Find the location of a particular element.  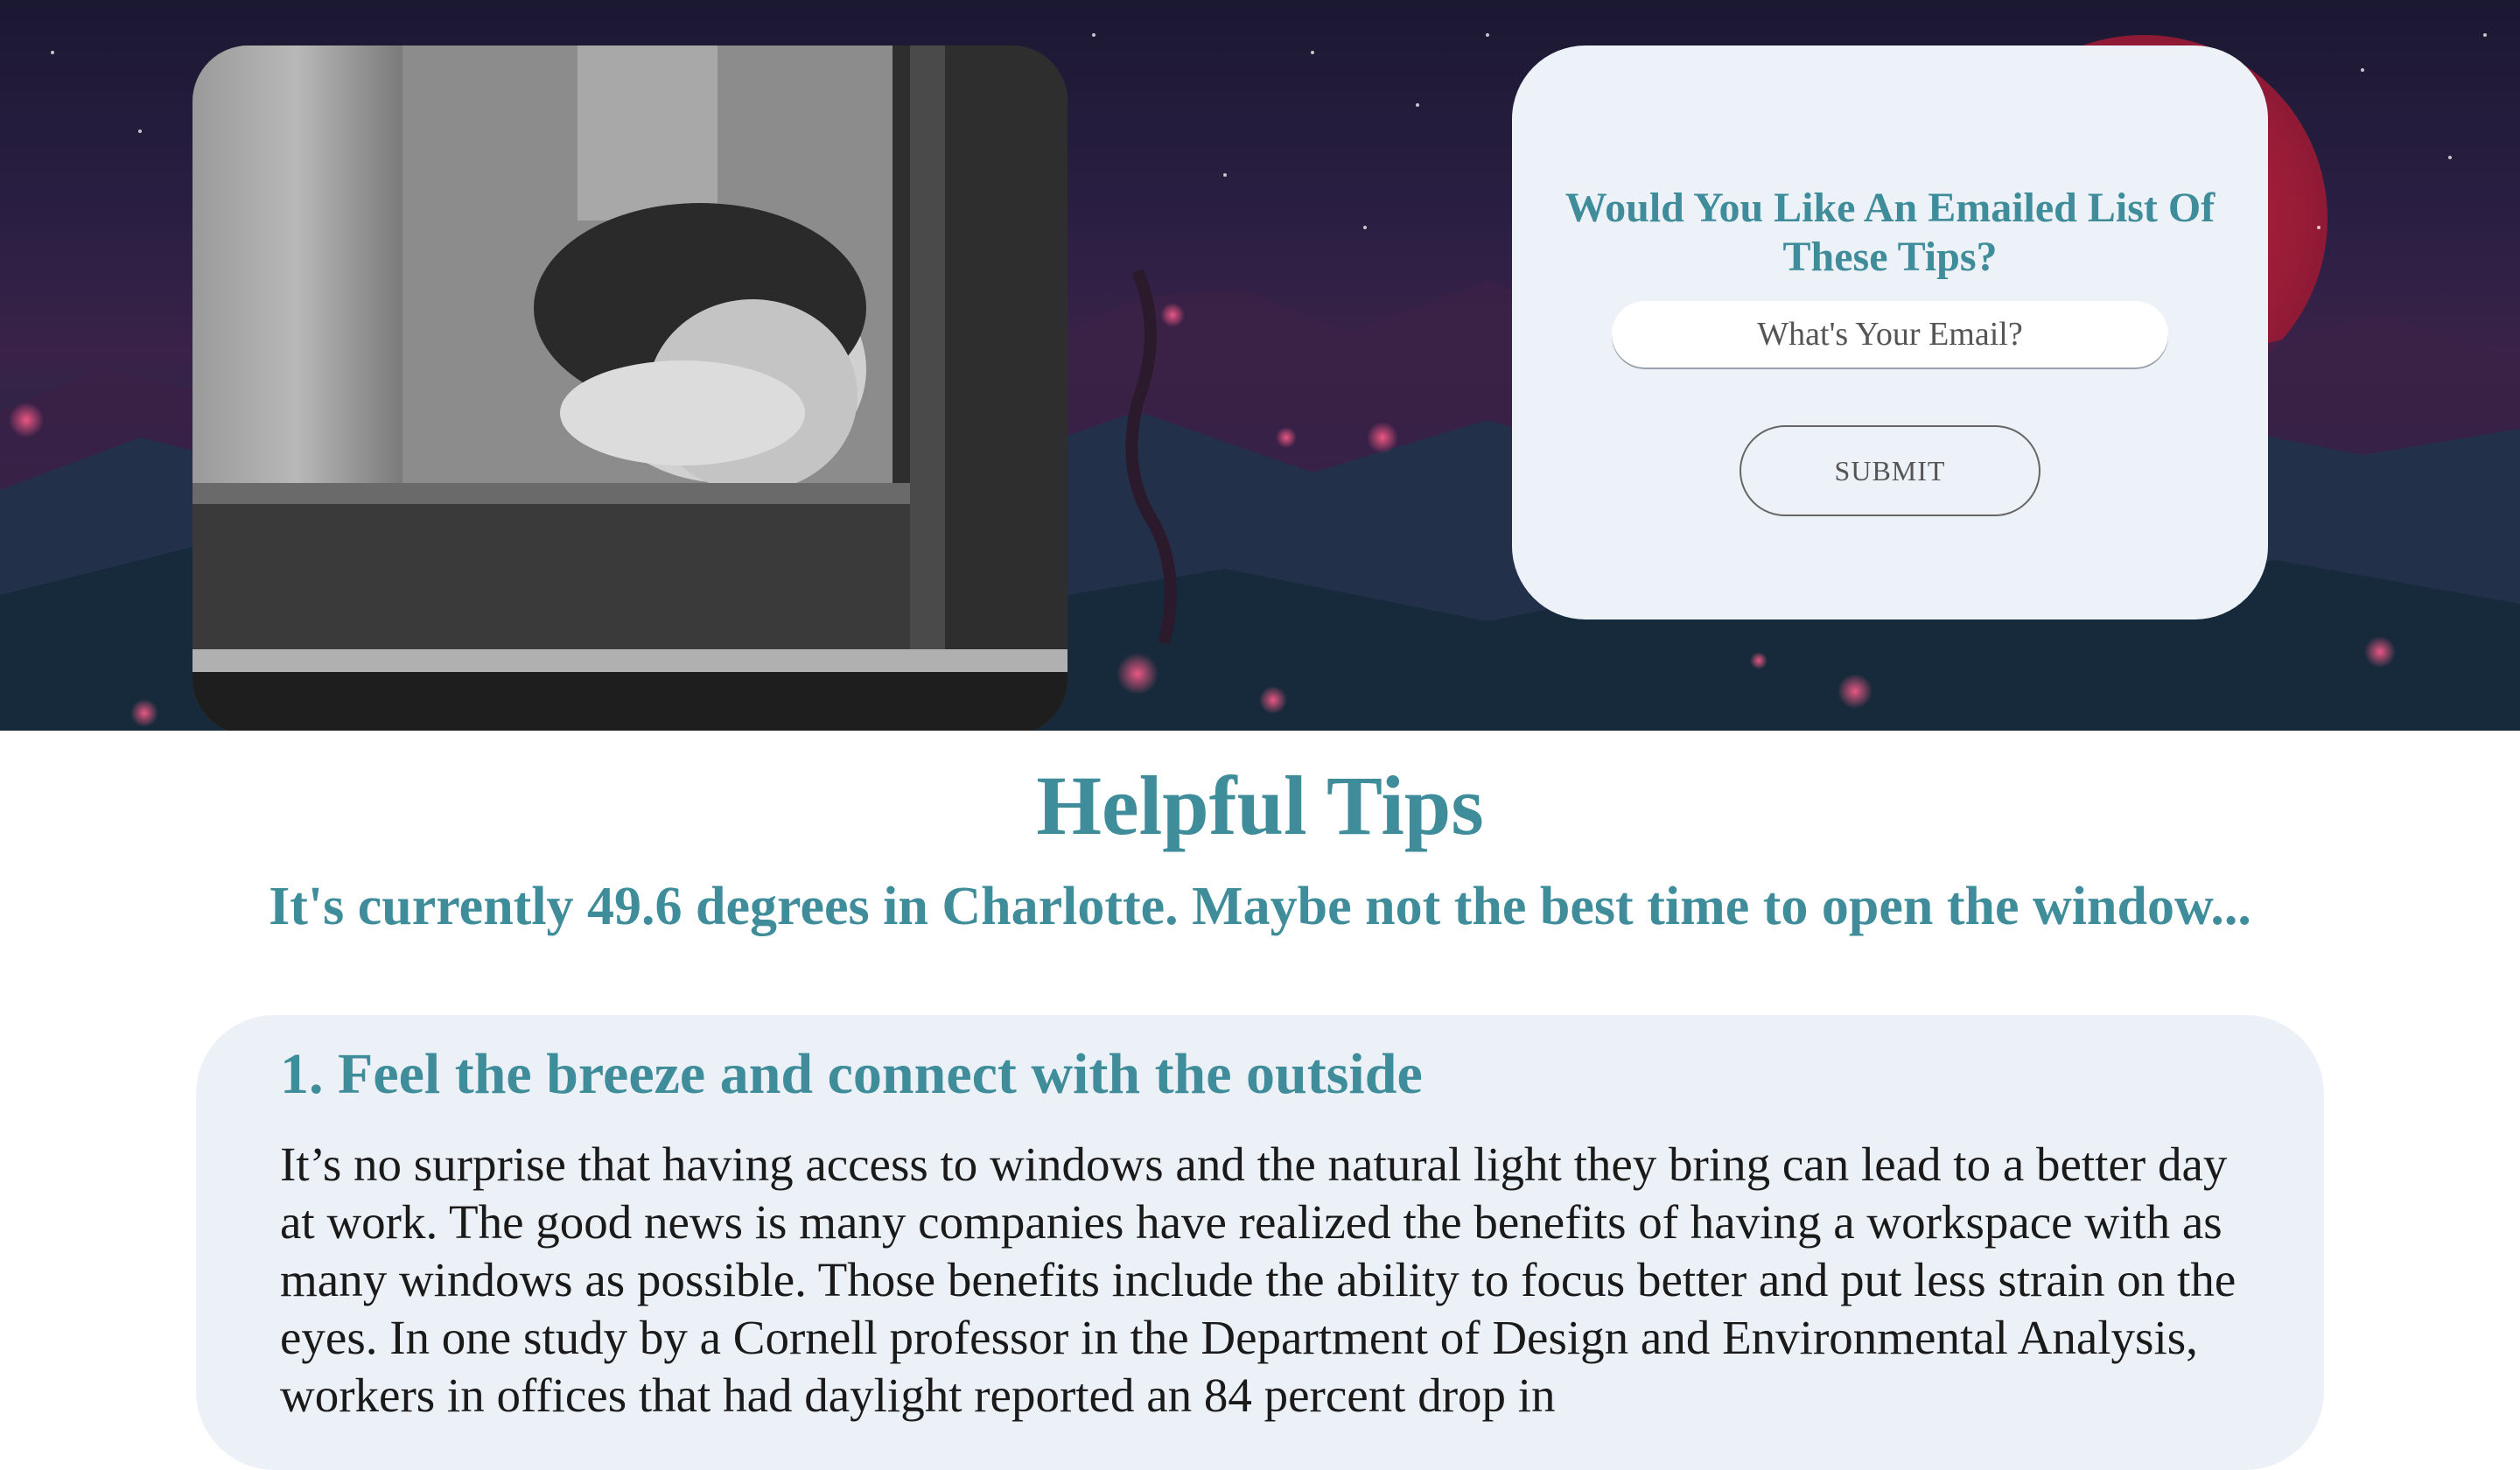

submit-button: SUBMIT is located at coordinates (1890, 470).